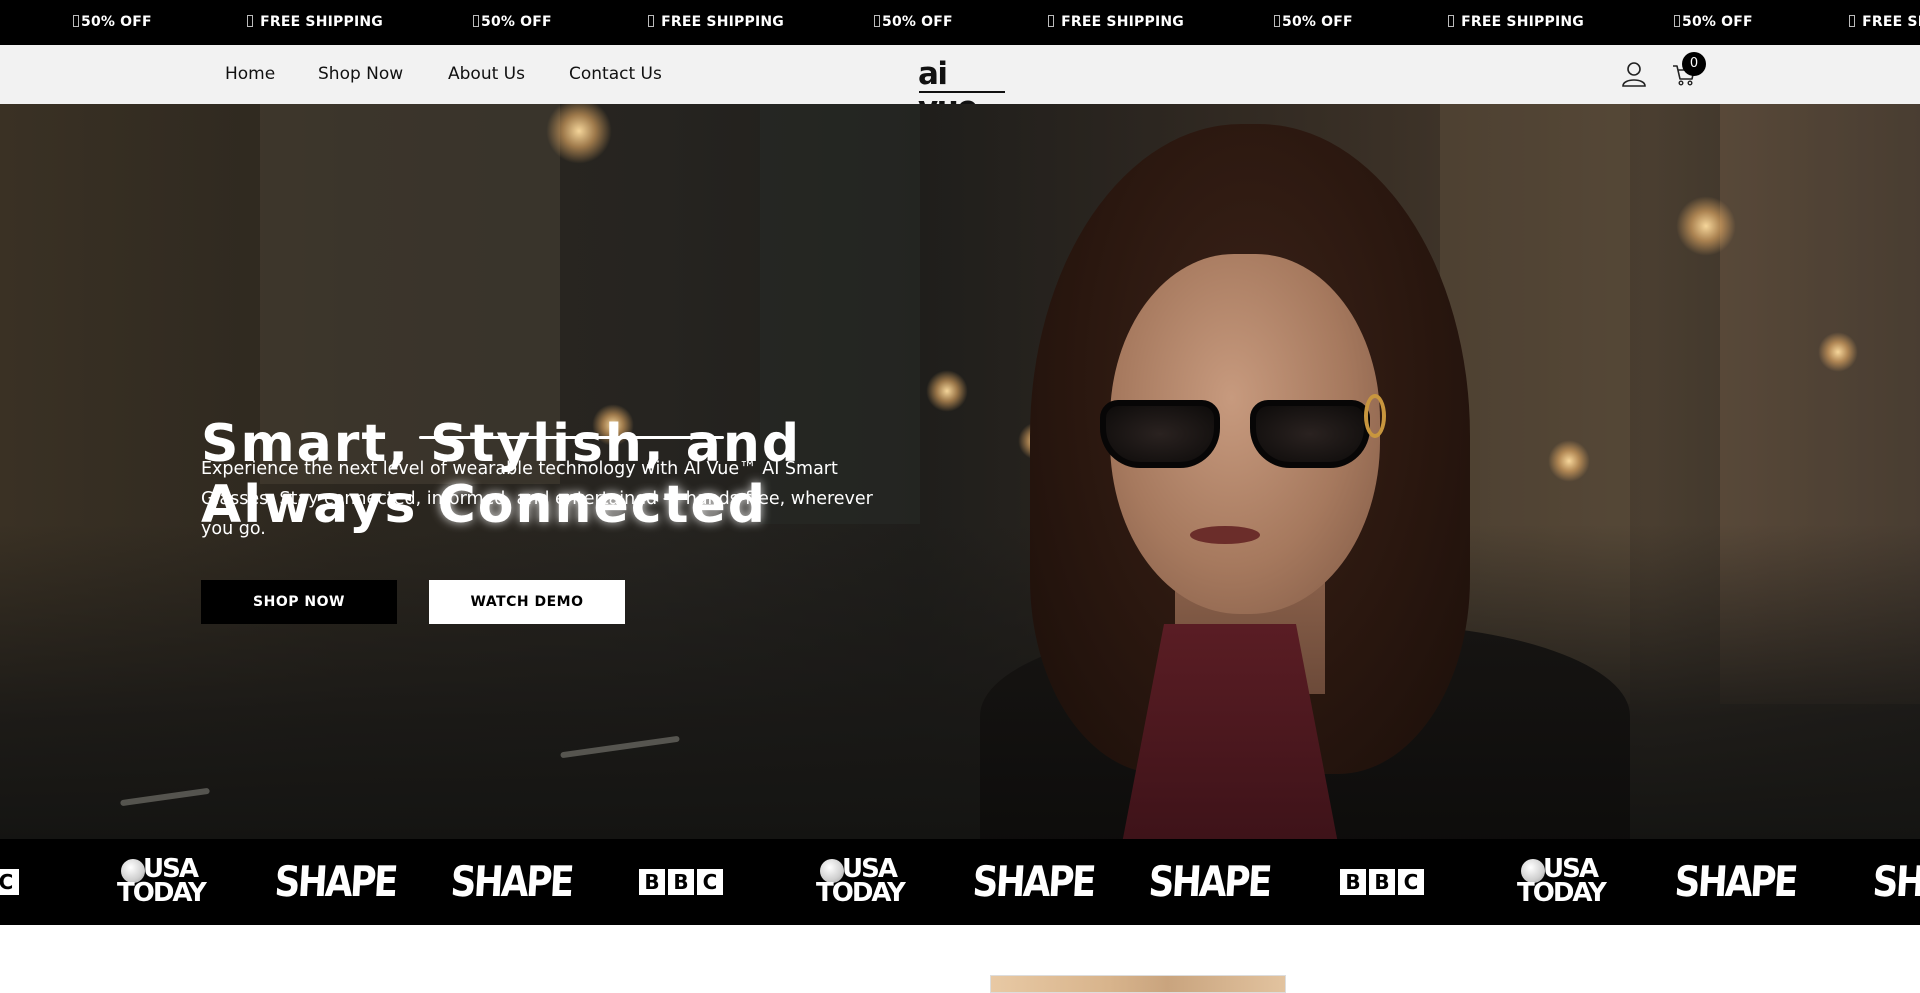 The height and width of the screenshot is (993, 1920). I want to click on smart-glasses, so click(1250, 432).